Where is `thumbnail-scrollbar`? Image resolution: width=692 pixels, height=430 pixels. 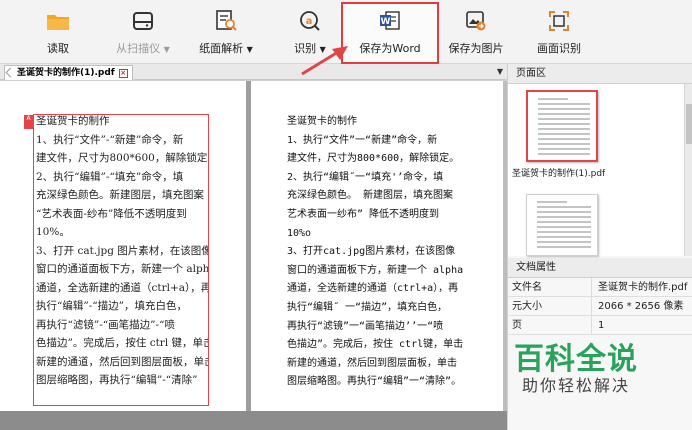 thumbnail-scrollbar is located at coordinates (688, 170).